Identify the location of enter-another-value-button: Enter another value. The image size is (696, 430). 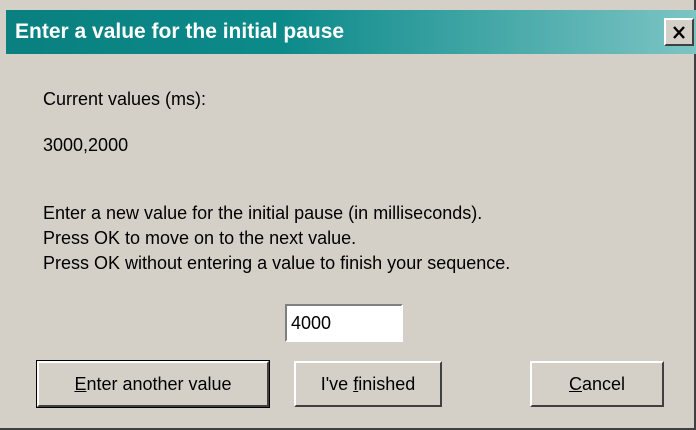
(153, 384).